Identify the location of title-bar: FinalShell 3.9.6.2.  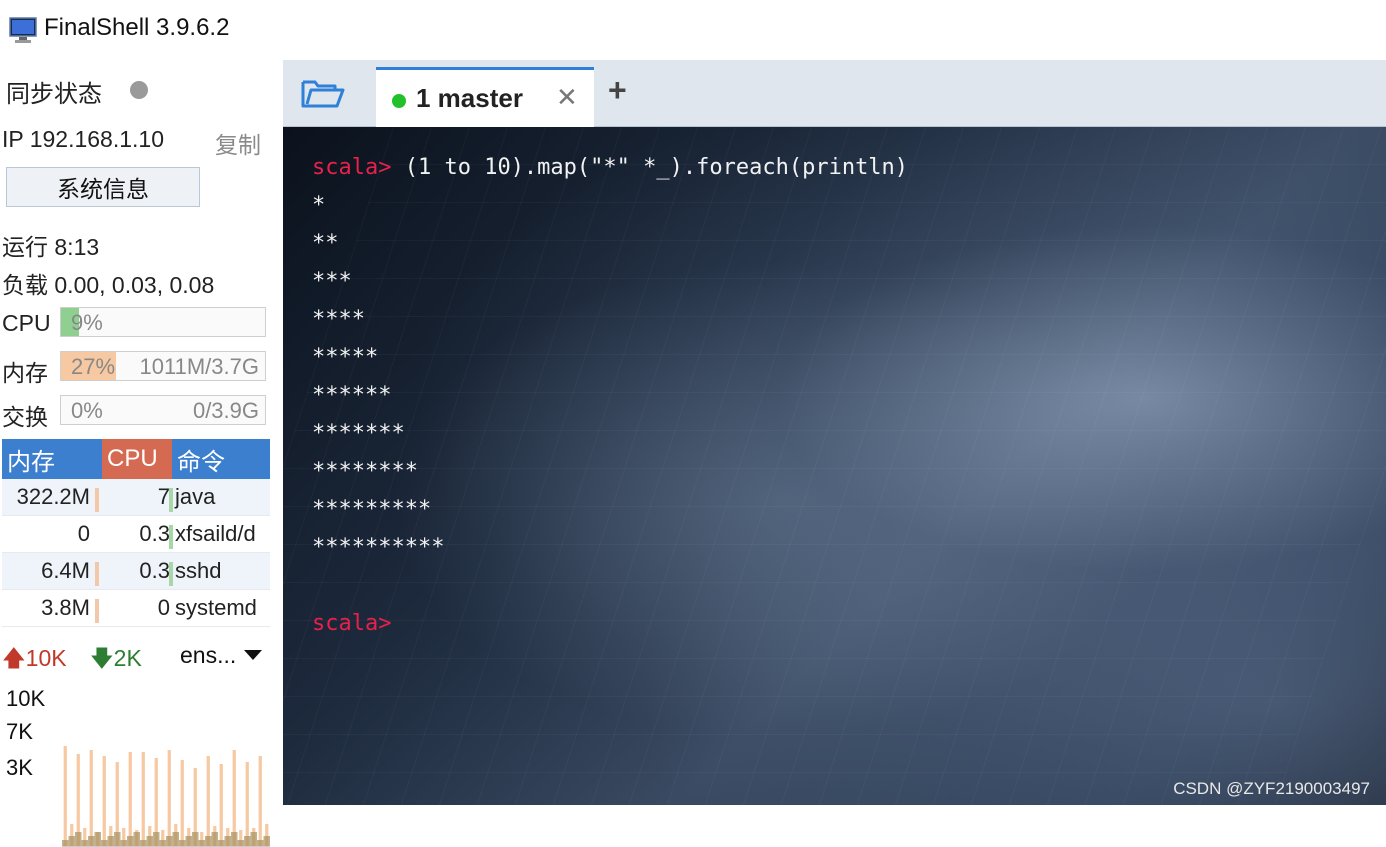
(693, 30).